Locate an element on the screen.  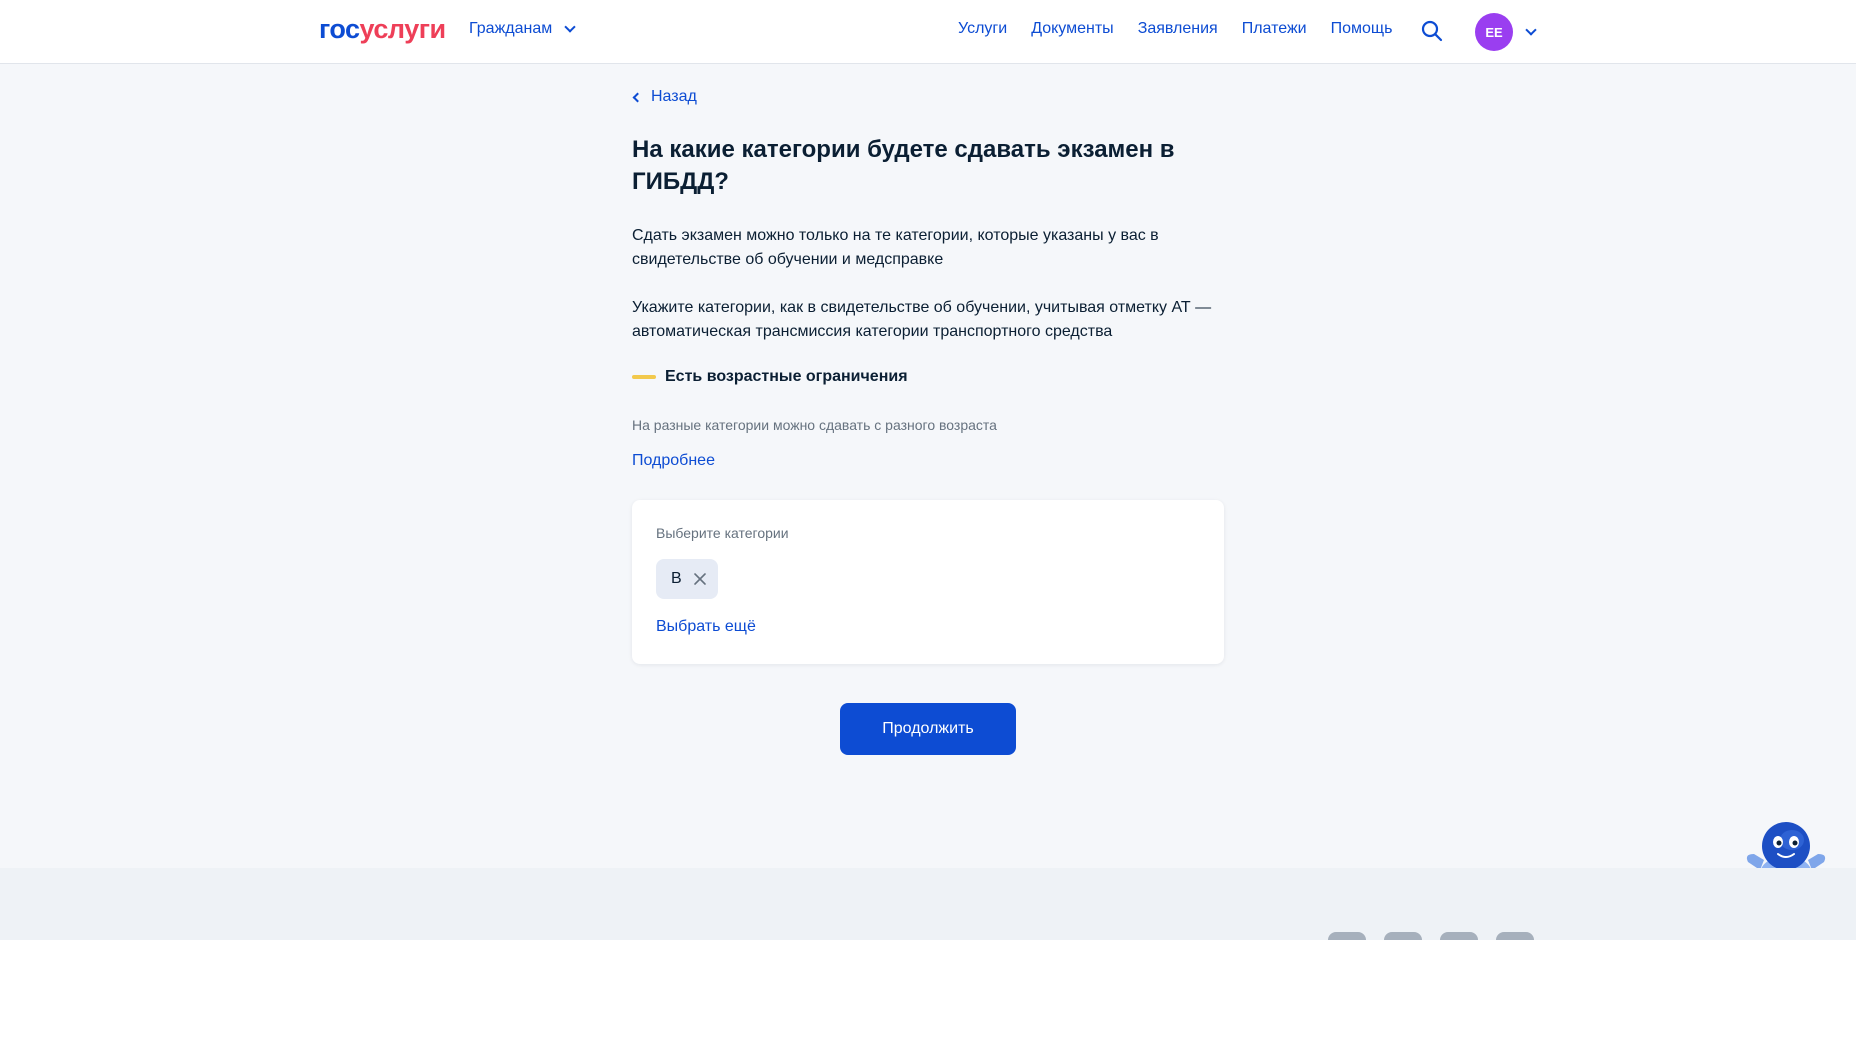
category-chip: B is located at coordinates (687, 579).